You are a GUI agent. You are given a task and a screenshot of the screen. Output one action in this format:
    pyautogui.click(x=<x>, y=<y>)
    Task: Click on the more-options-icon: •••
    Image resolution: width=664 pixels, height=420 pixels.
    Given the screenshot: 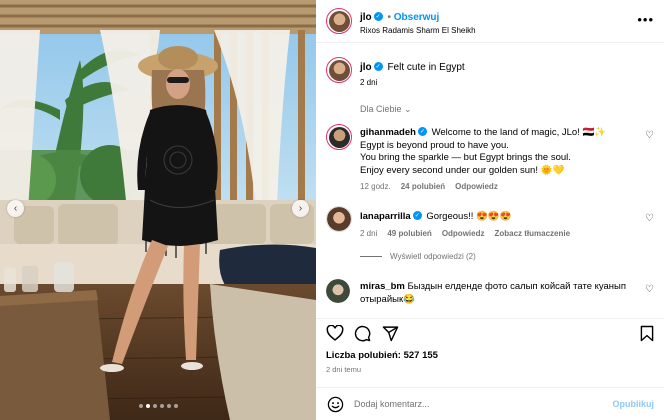 What is the action you would take?
    pyautogui.click(x=645, y=19)
    